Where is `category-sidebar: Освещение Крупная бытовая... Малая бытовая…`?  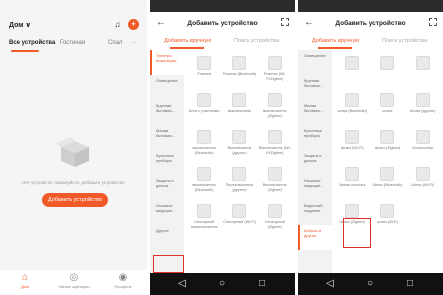 category-sidebar: Освещение Крупная бытовая... Малая бытовая… is located at coordinates (315, 161).